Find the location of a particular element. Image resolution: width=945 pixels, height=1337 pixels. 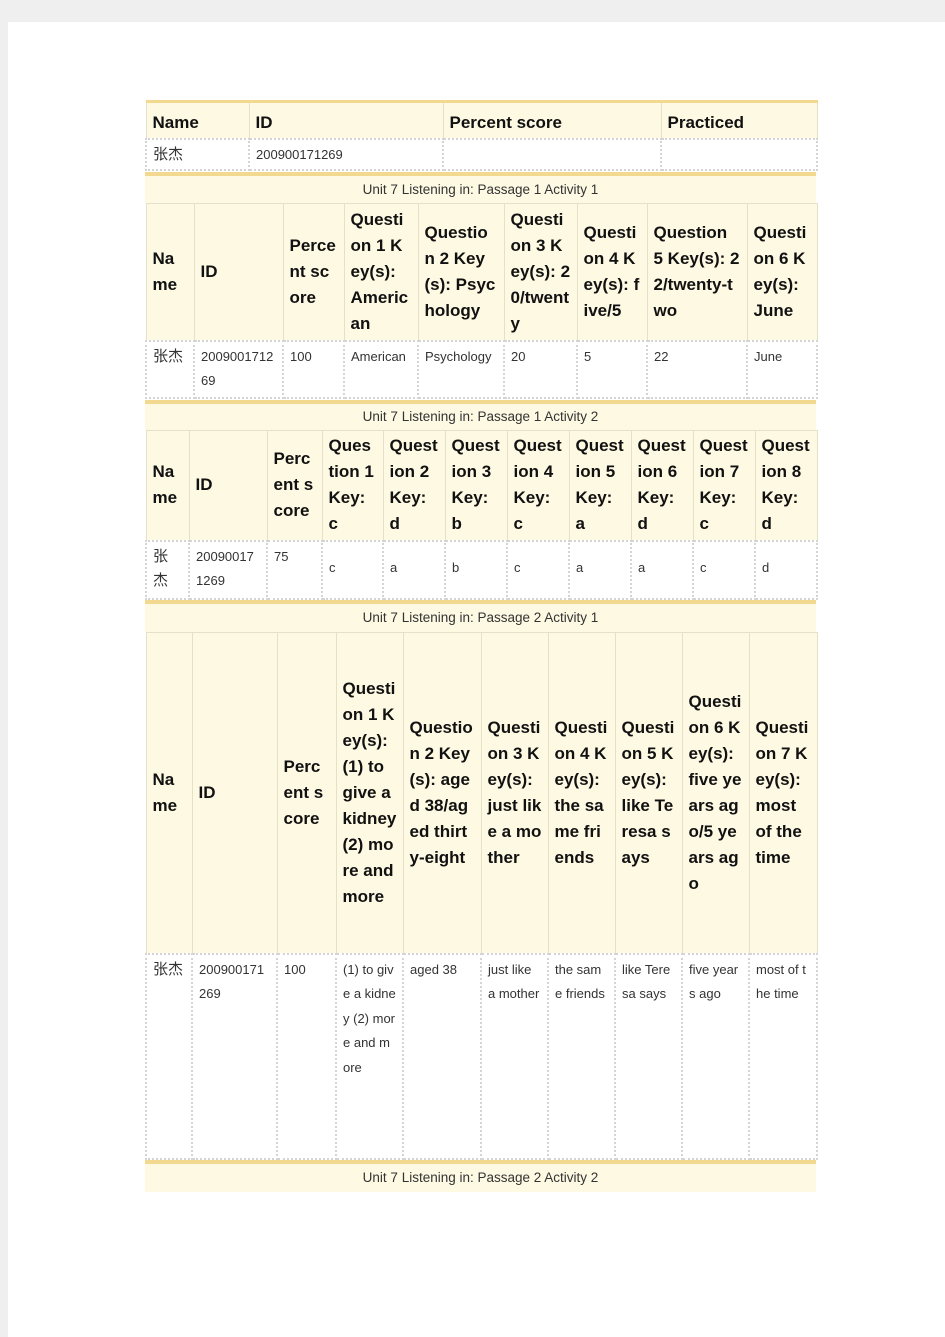

column-header: Question 6 Key(s): June is located at coordinates (782, 272).